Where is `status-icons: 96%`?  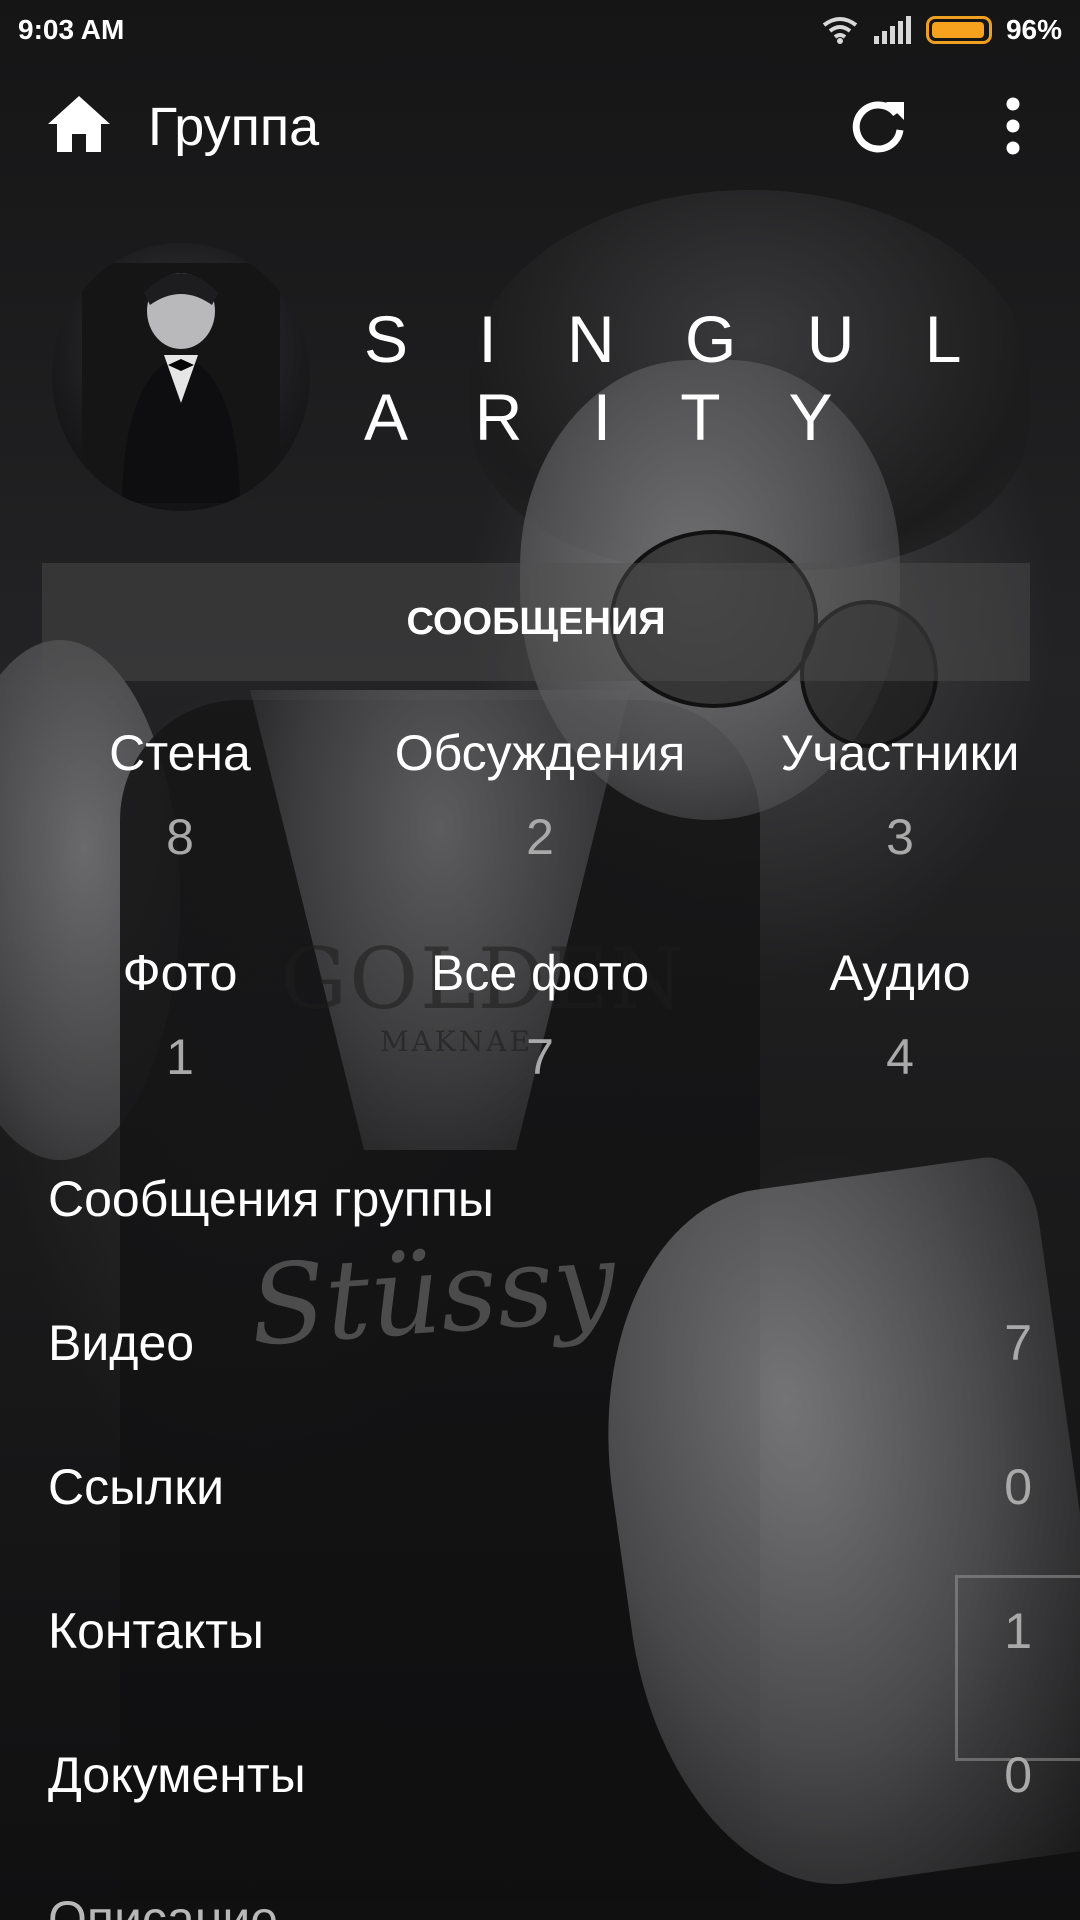 status-icons: 96% is located at coordinates (942, 30).